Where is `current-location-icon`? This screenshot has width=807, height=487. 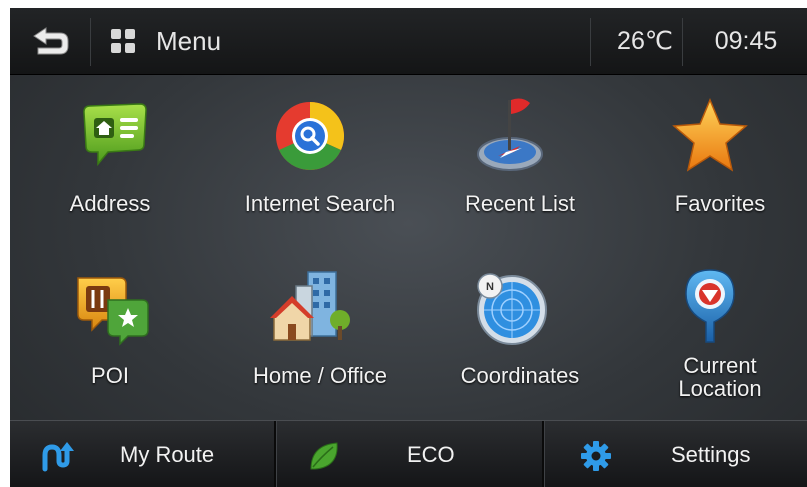
current-location-icon is located at coordinates (710, 306).